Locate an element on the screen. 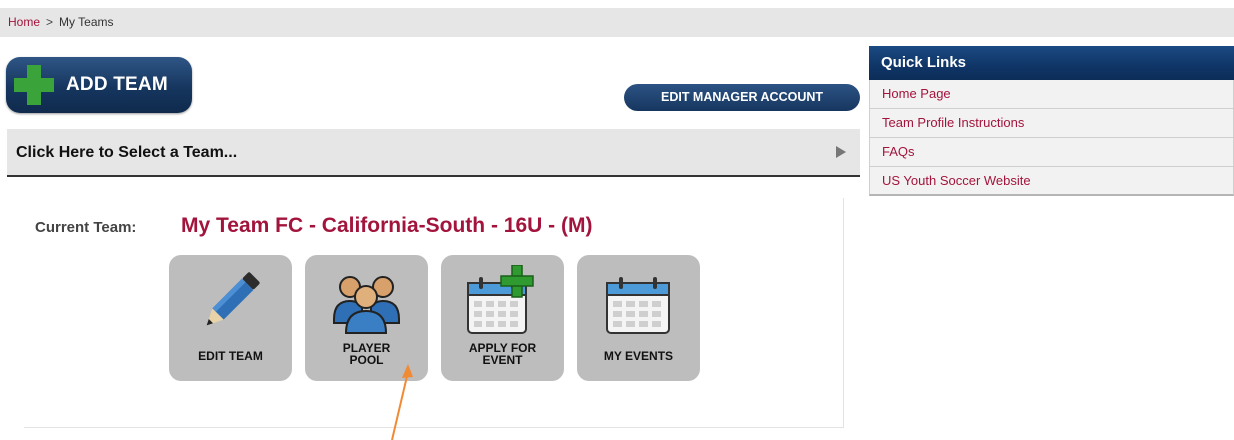  edit-team-tile: EDIT TEAM is located at coordinates (230, 318).